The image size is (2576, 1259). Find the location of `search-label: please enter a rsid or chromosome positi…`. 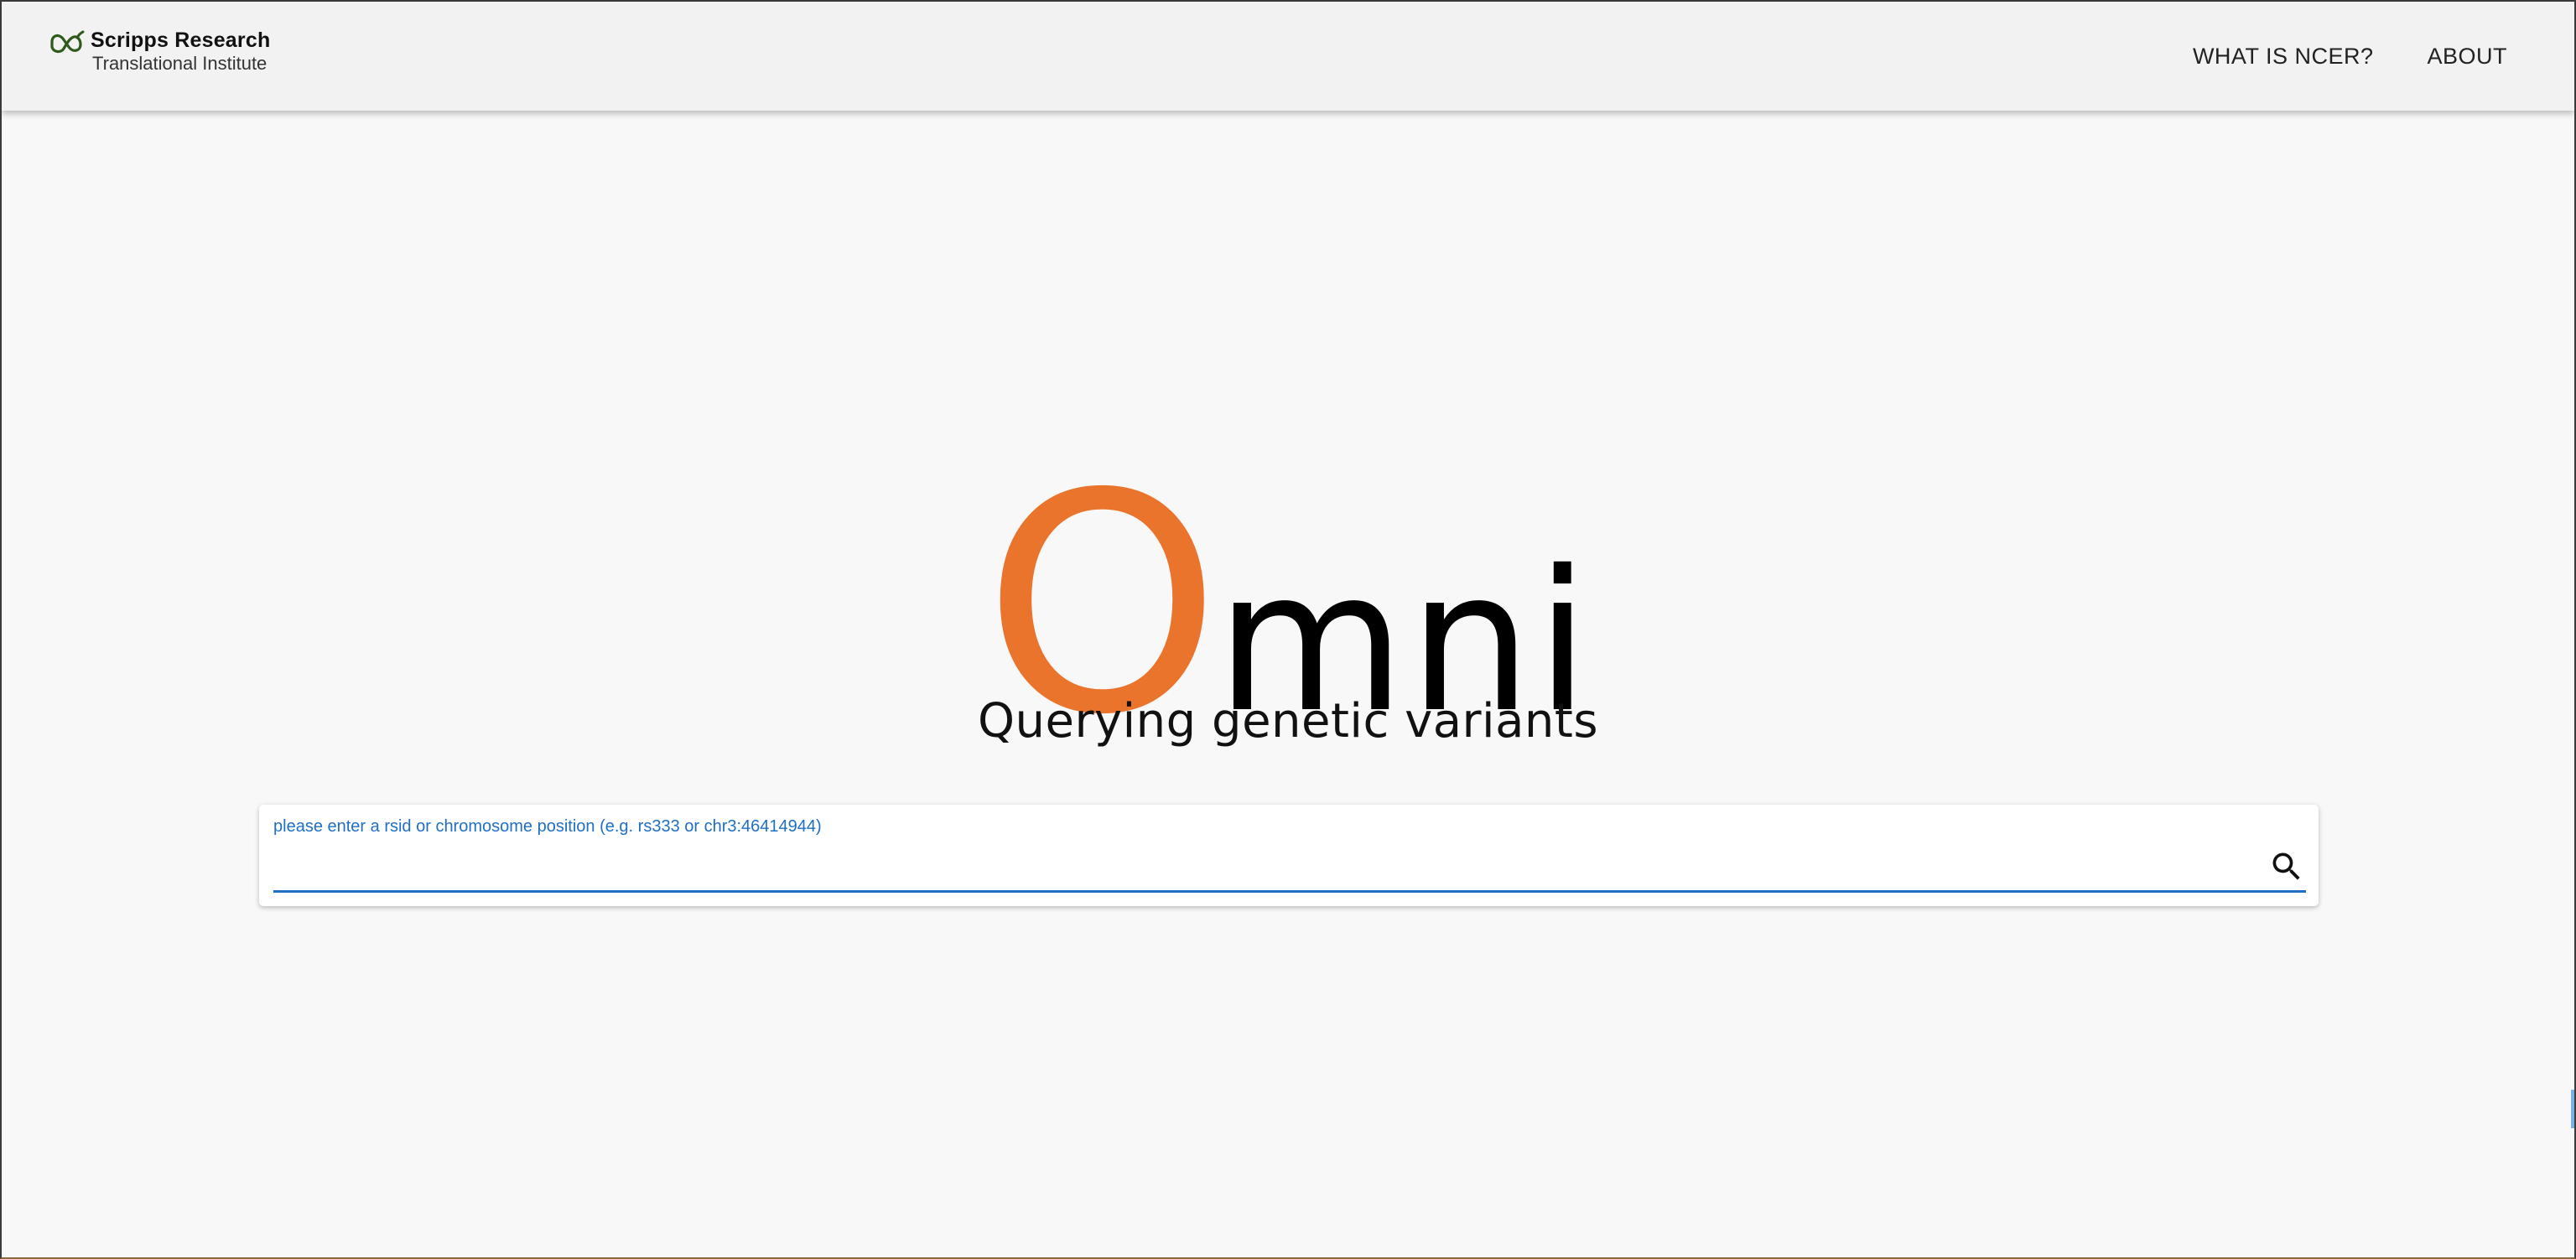

search-label: please enter a rsid or chromosome positi… is located at coordinates (547, 826).